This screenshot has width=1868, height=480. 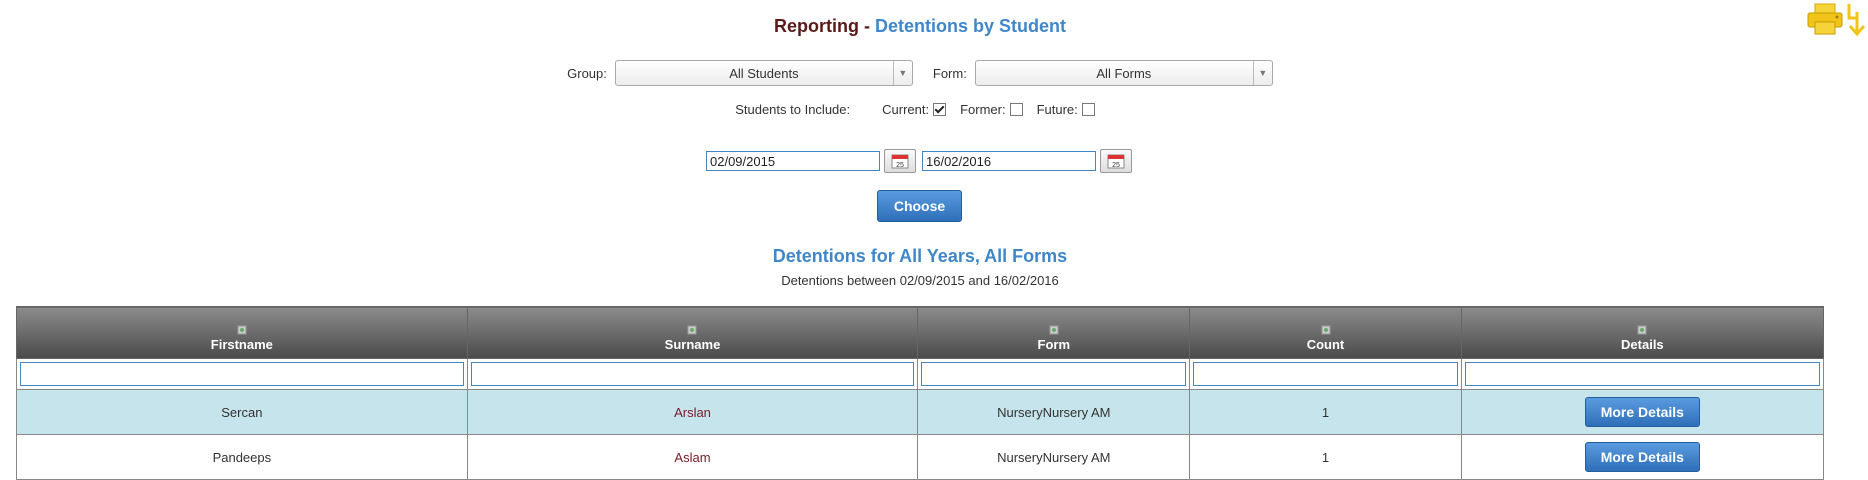 What do you see at coordinates (816, 26) in the screenshot?
I see `title-prefix: Reporting` at bounding box center [816, 26].